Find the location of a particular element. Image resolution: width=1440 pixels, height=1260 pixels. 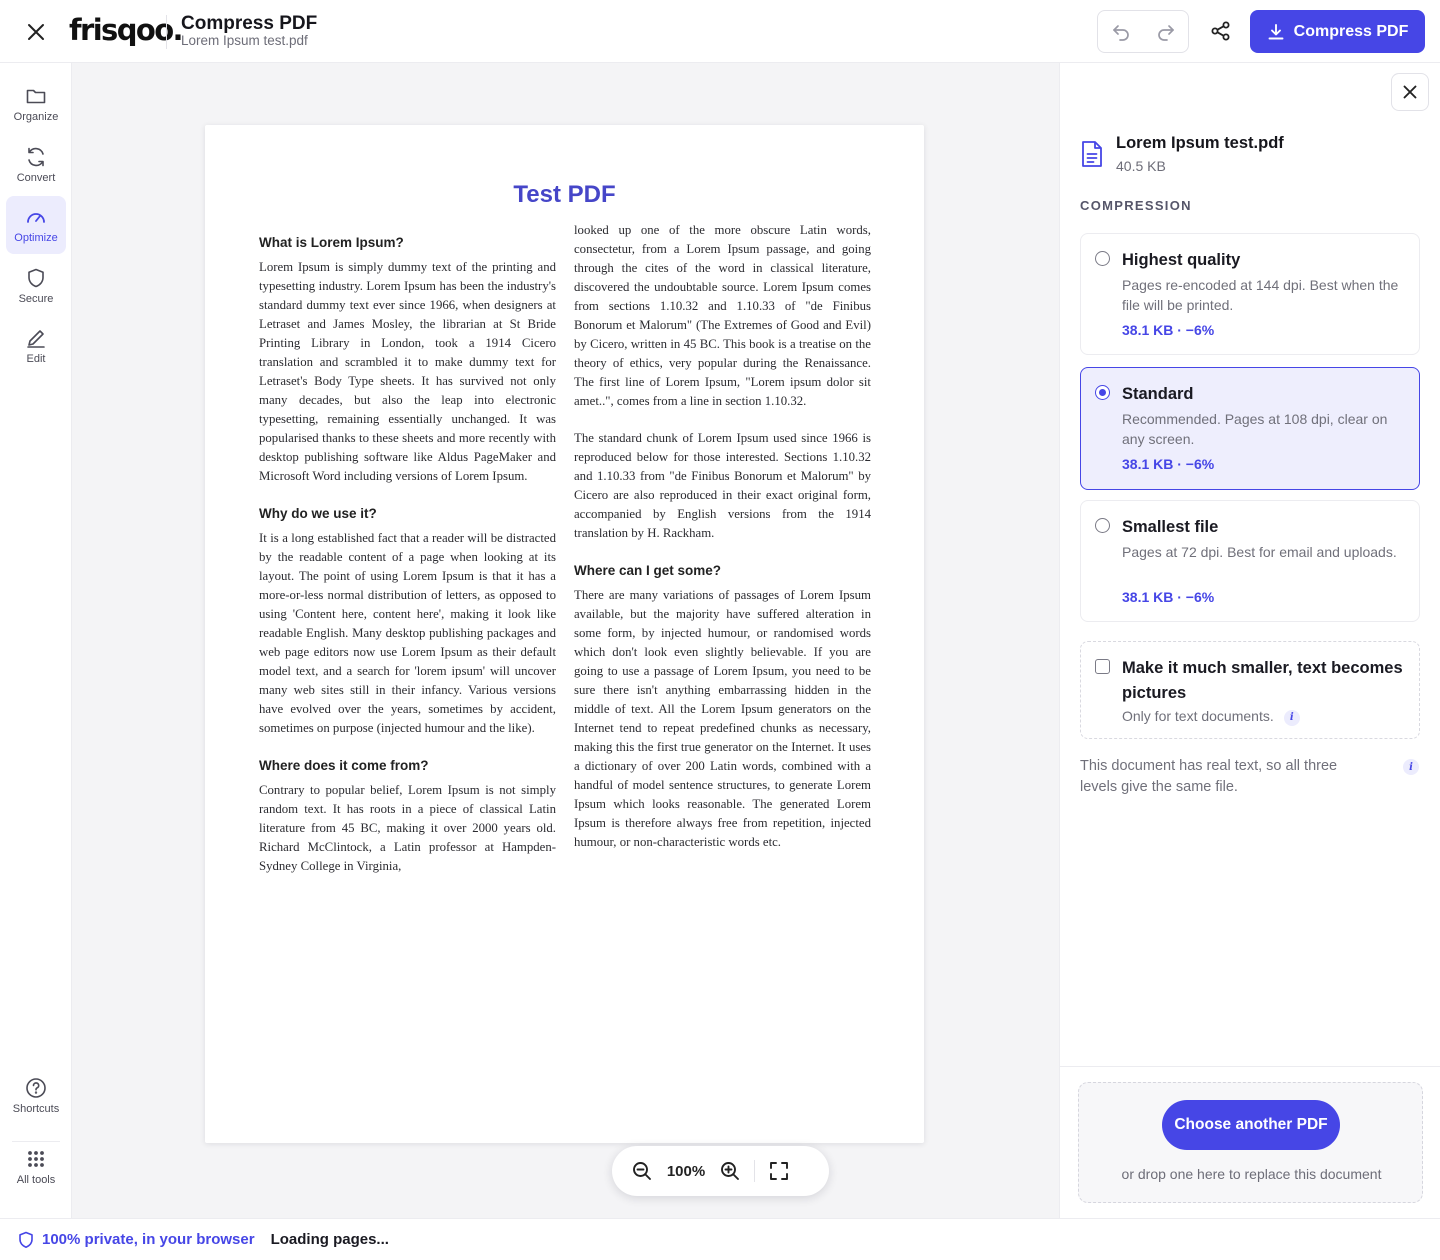

folder-icon is located at coordinates (36, 96).